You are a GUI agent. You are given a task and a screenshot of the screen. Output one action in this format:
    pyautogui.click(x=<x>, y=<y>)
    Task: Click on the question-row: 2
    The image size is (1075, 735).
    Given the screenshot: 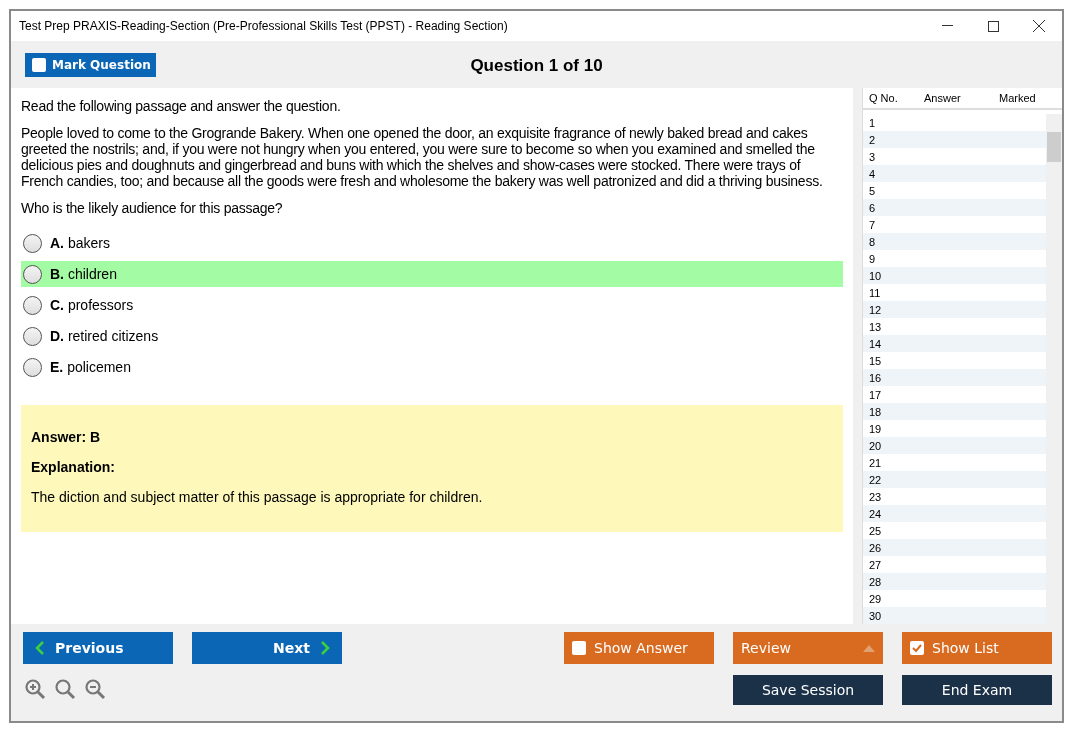 What is the action you would take?
    pyautogui.click(x=954, y=139)
    